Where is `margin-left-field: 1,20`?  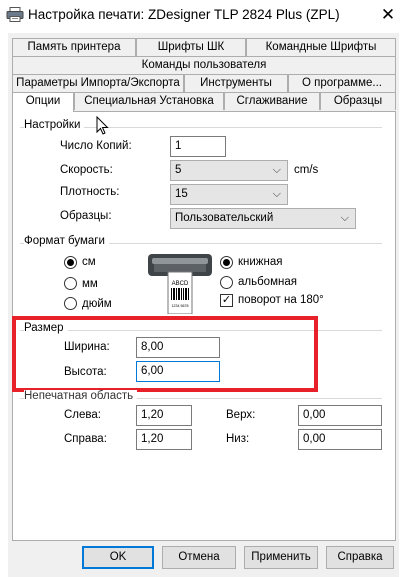 margin-left-field: 1,20 is located at coordinates (164, 415).